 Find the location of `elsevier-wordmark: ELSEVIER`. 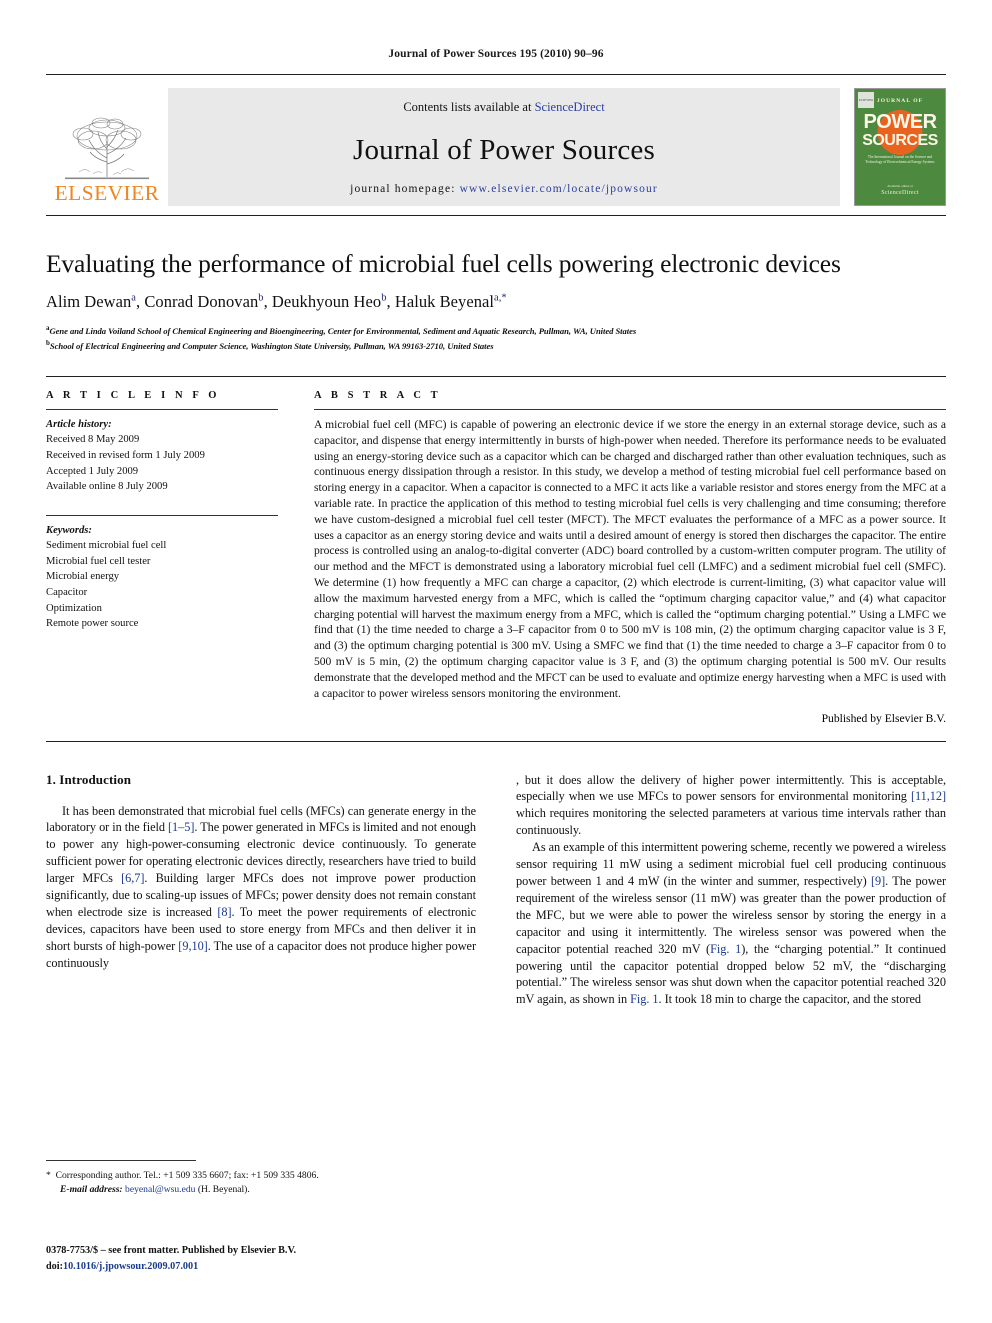

elsevier-wordmark: ELSEVIER is located at coordinates (107, 192).